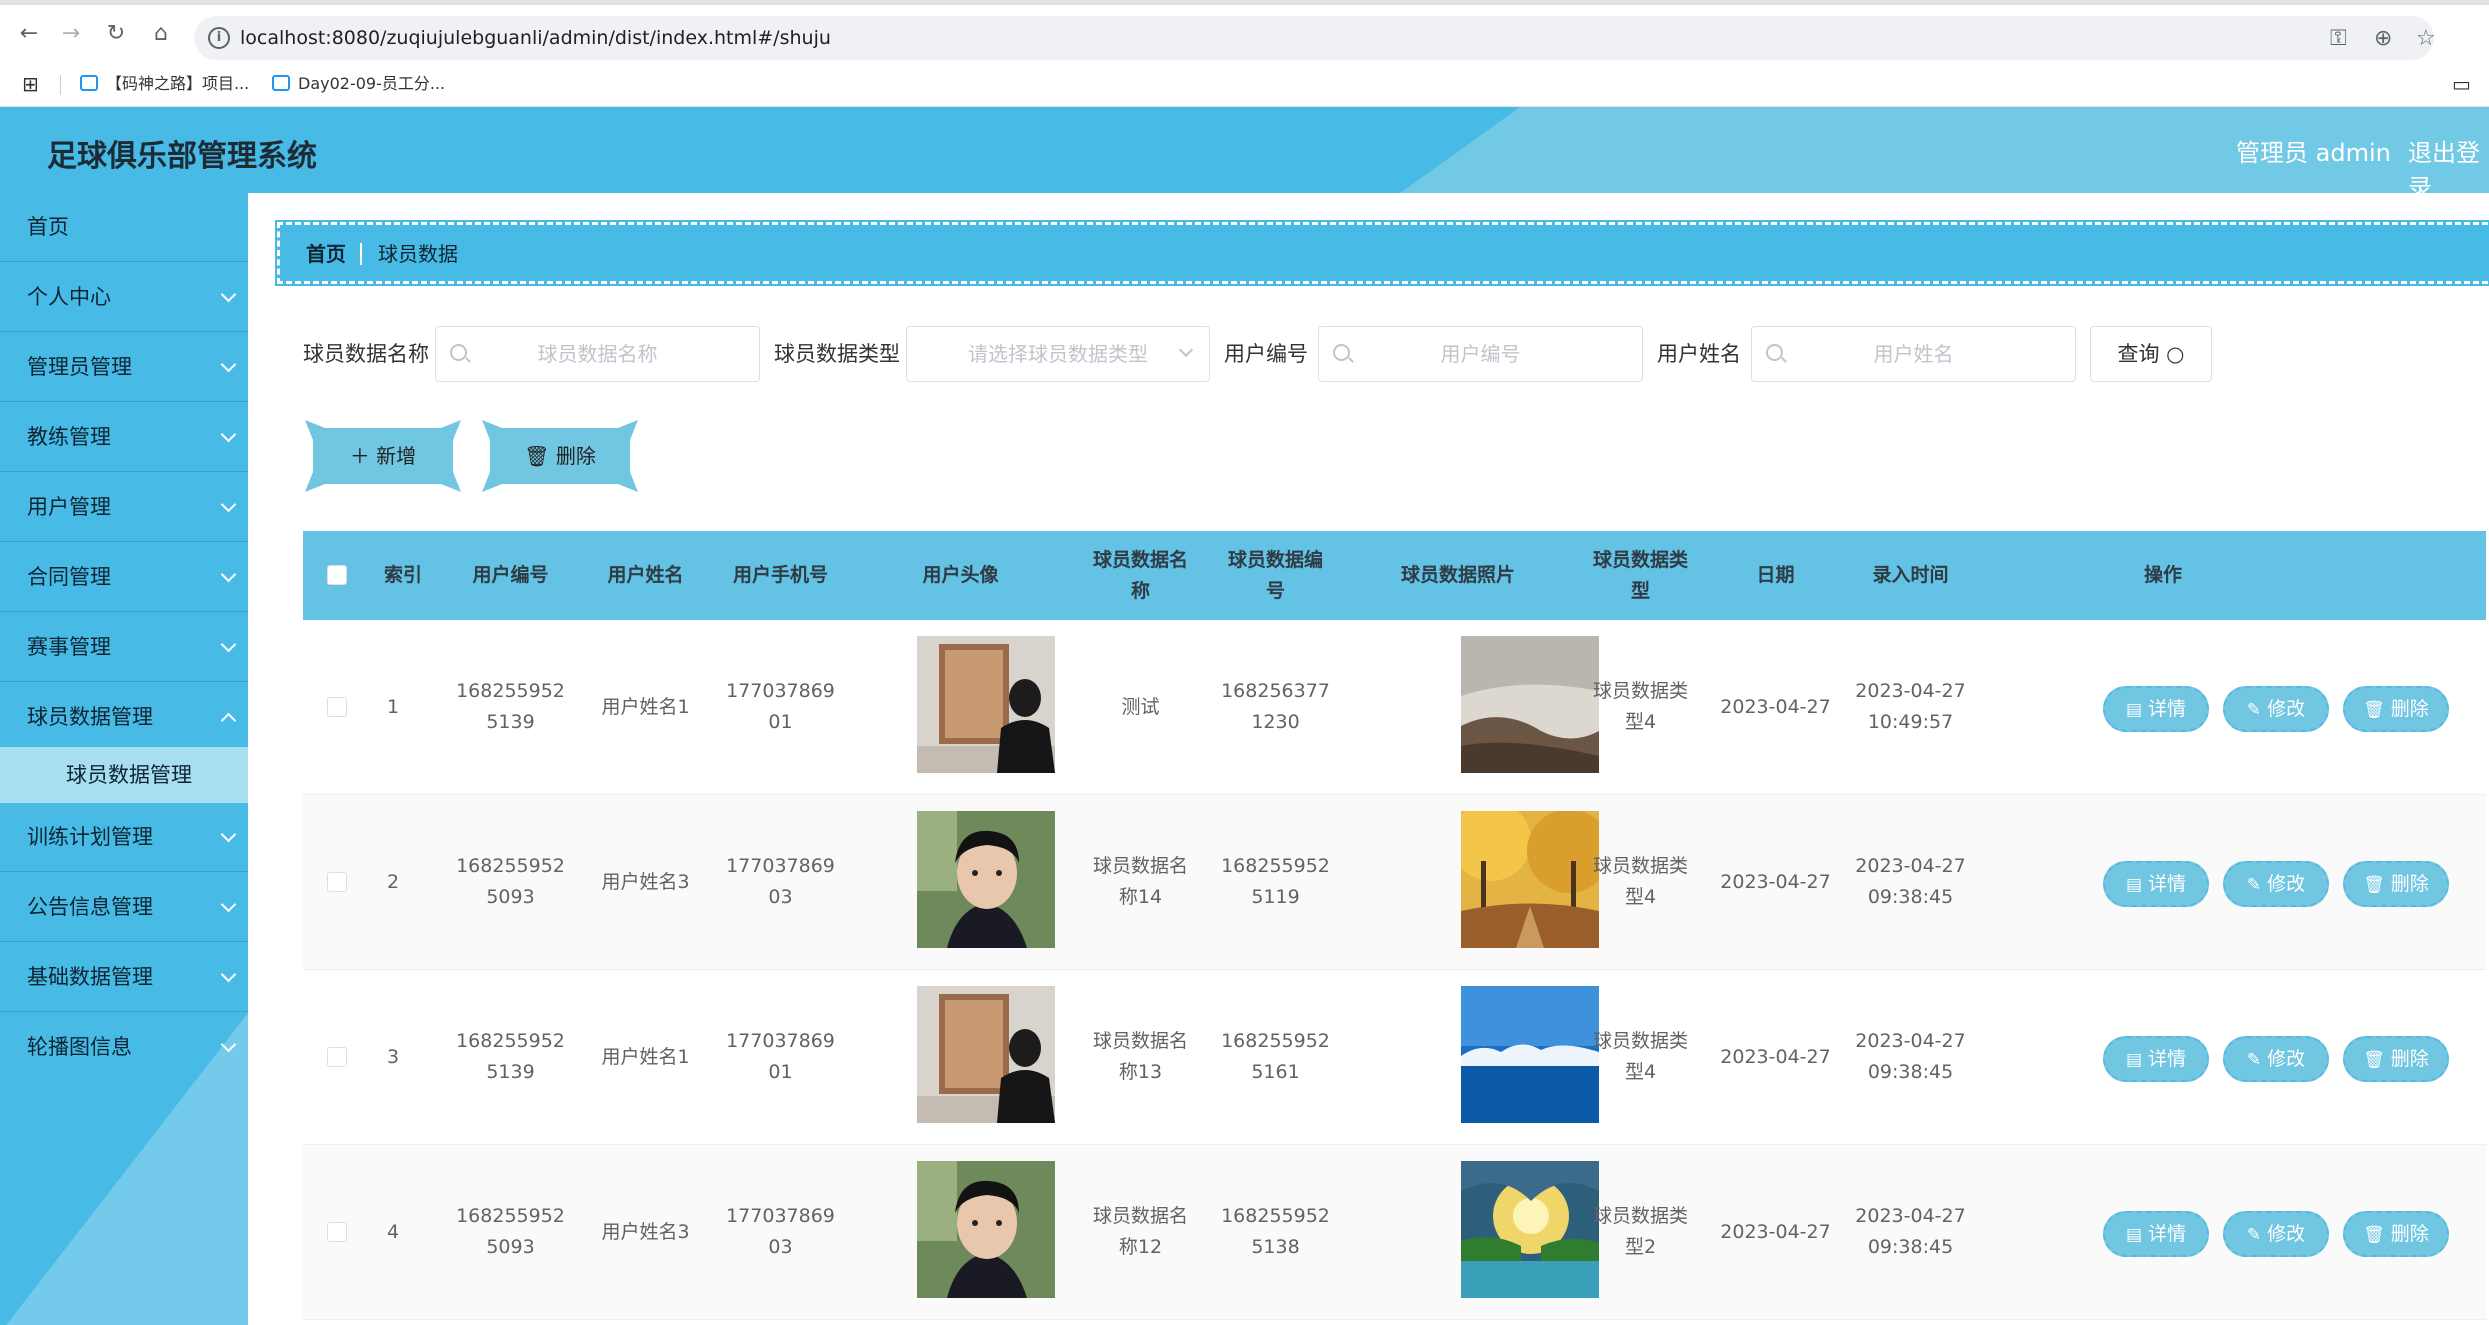 The width and height of the screenshot is (2489, 1325). What do you see at coordinates (1275, 881) in the screenshot?
I see `cell-data-no: 168255952 5119` at bounding box center [1275, 881].